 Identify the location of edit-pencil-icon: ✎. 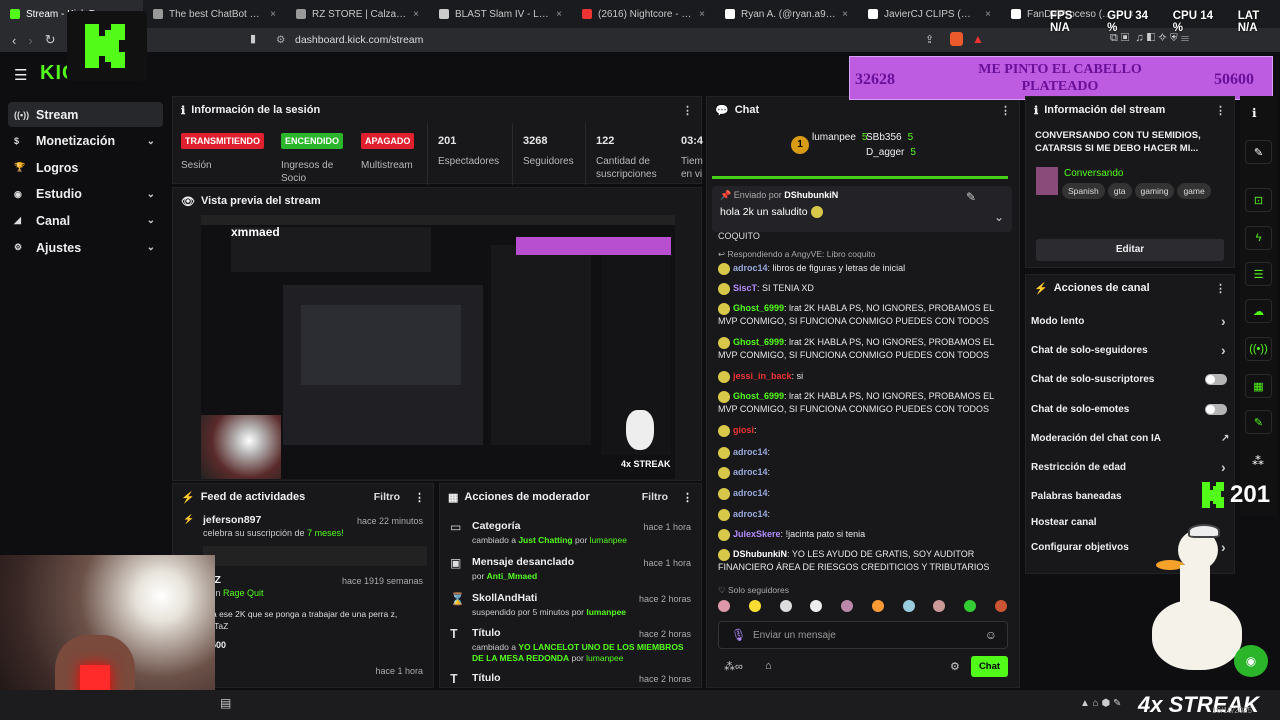
(1258, 152).